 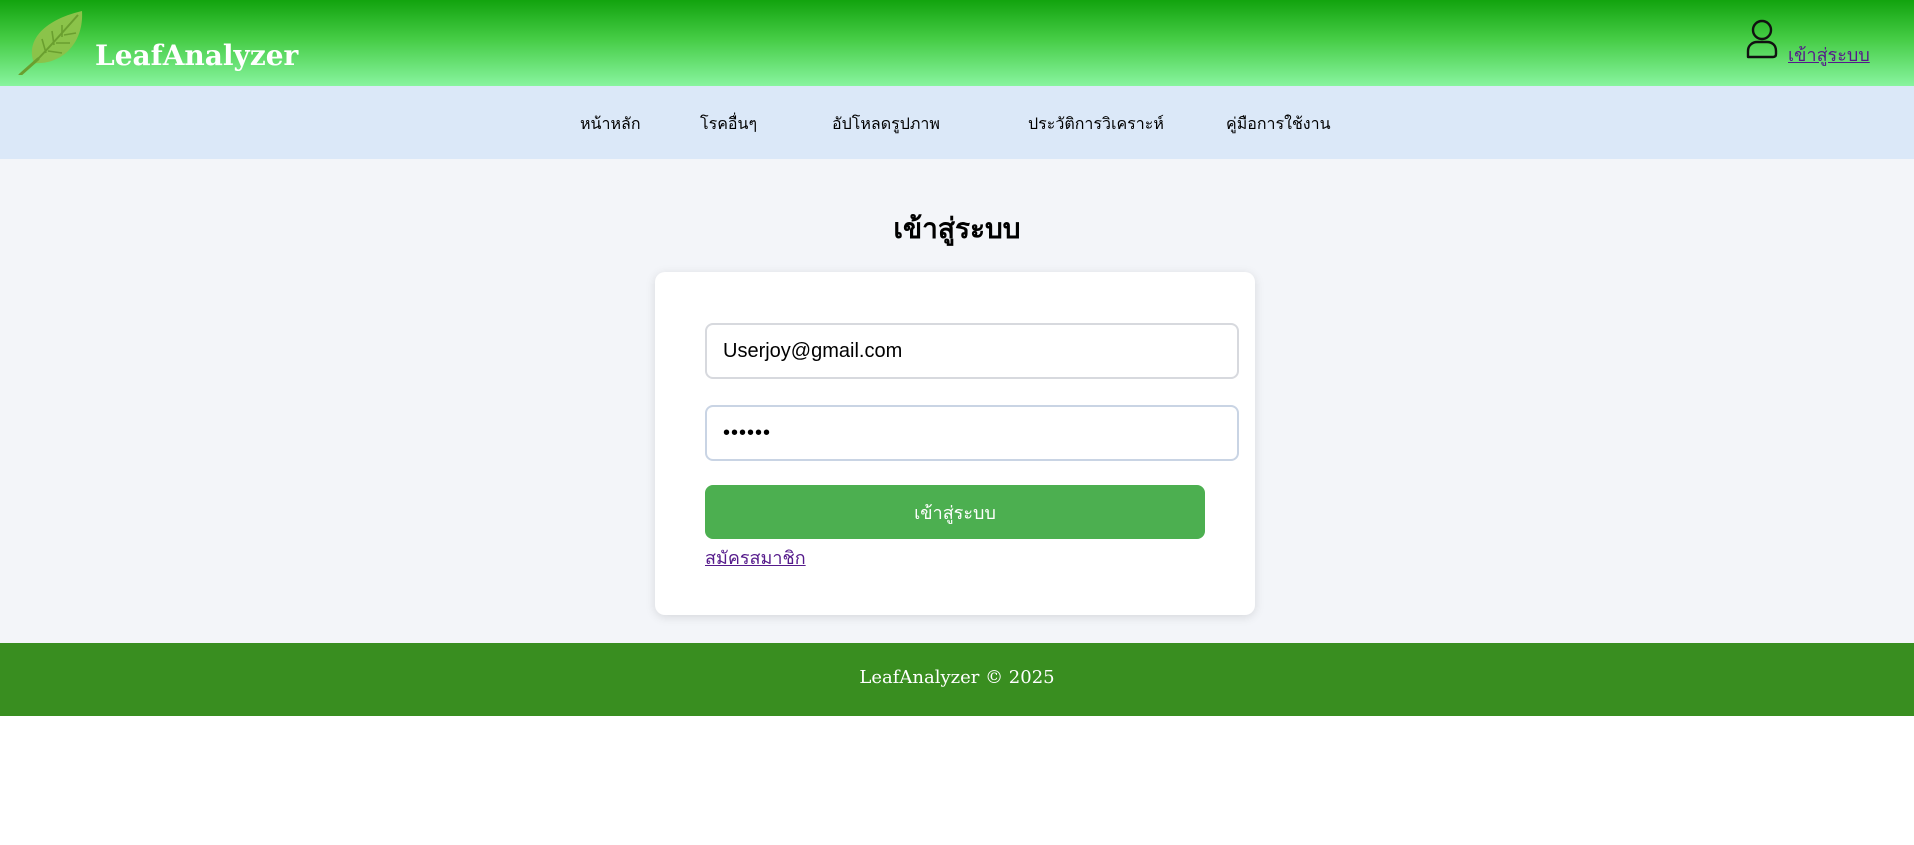 What do you see at coordinates (972, 351) in the screenshot?
I see `email-field` at bounding box center [972, 351].